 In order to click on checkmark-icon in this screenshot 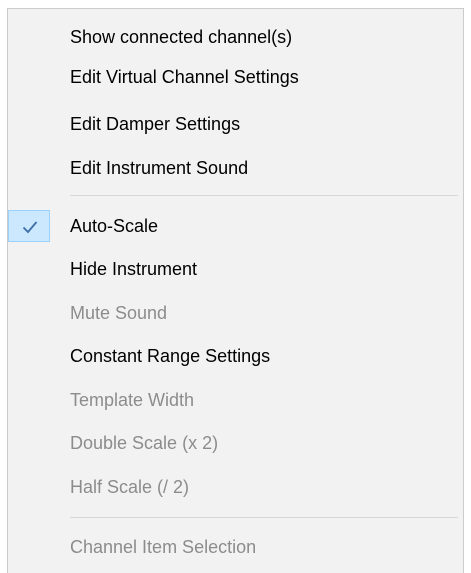, I will do `click(30, 227)`.